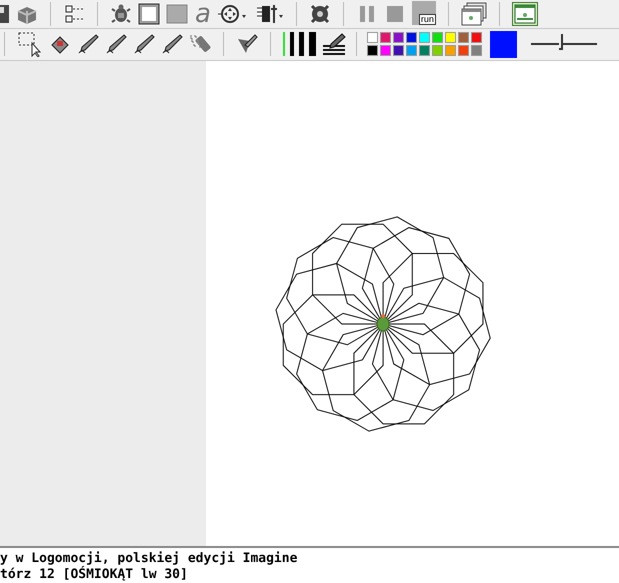 The height and width of the screenshot is (583, 619). I want to click on framed-square-icon, so click(149, 13).